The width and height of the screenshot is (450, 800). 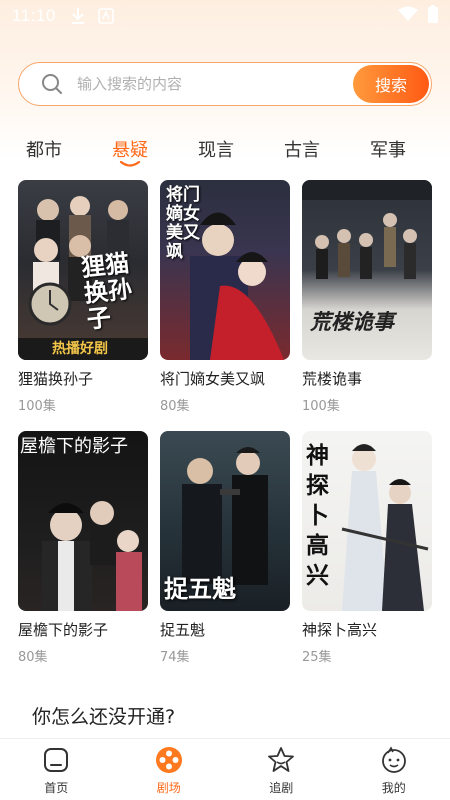 What do you see at coordinates (367, 521) in the screenshot?
I see `drama-poster: 神探卜高兴` at bounding box center [367, 521].